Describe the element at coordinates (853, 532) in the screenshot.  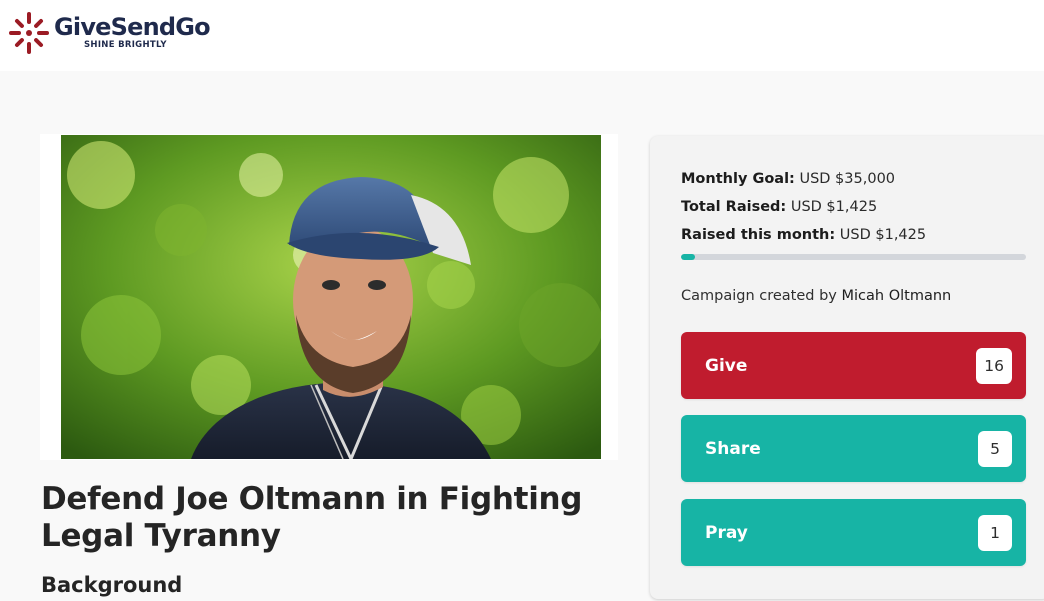
I see `pray-button: Pray 1` at that location.